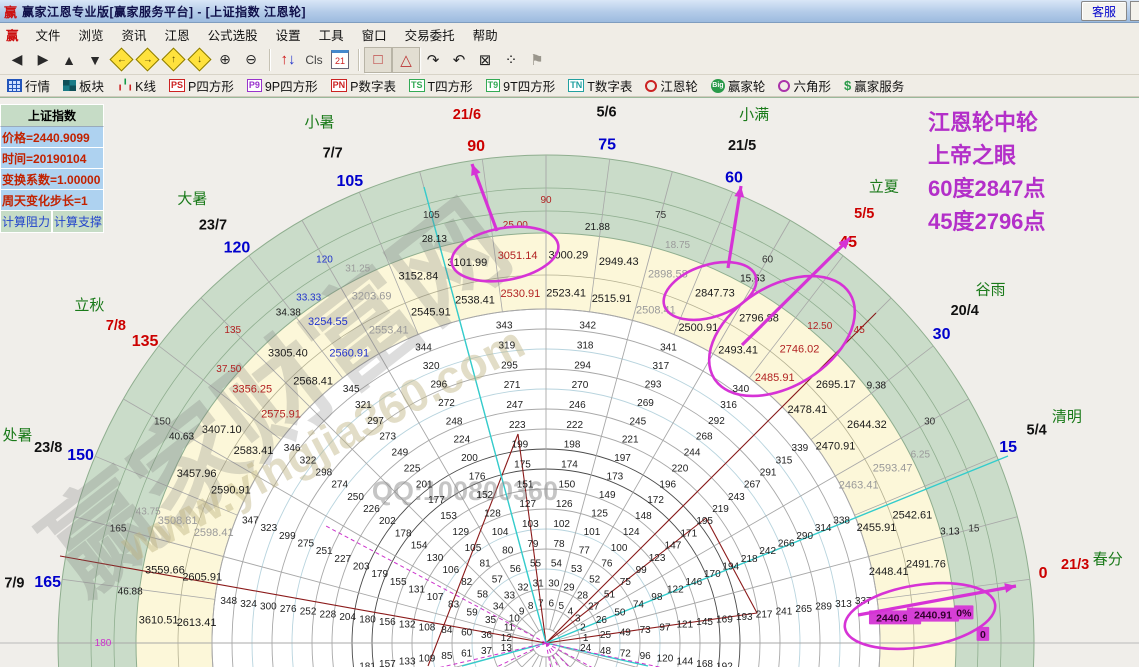 The width and height of the screenshot is (1139, 667). What do you see at coordinates (199, 59) in the screenshot?
I see `pan-down-icon: ↓` at bounding box center [199, 59].